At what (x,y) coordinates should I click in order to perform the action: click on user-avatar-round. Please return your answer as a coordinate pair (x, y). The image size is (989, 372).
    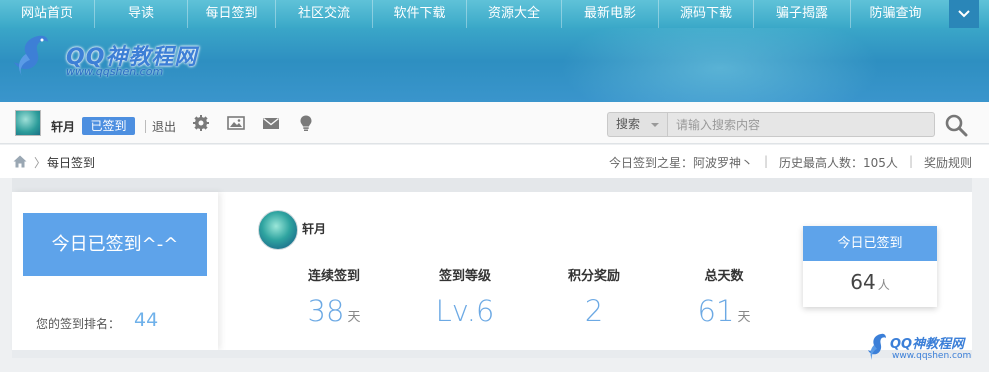
    Looking at the image, I should click on (278, 230).